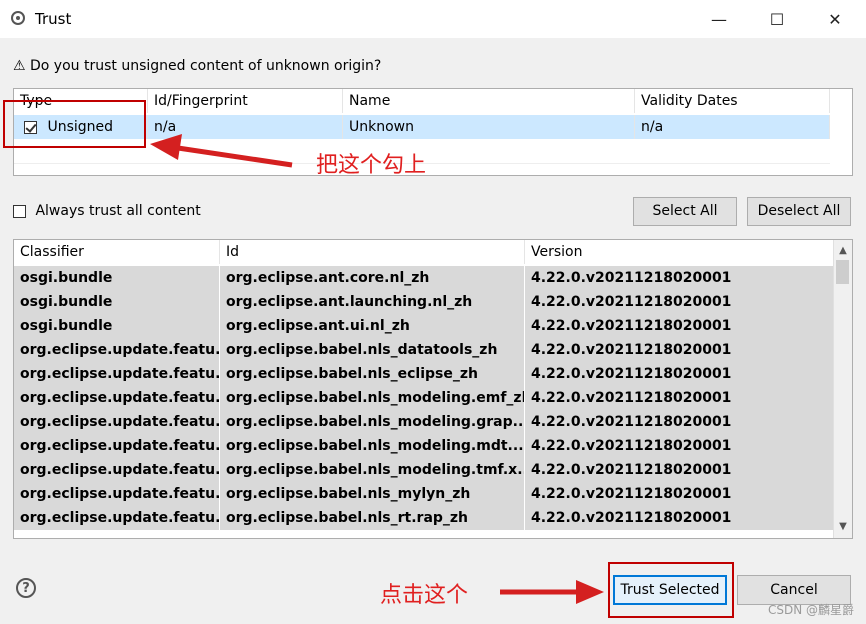 This screenshot has height=624, width=866. I want to click on watermark: CSDN @麟星爵, so click(810, 610).